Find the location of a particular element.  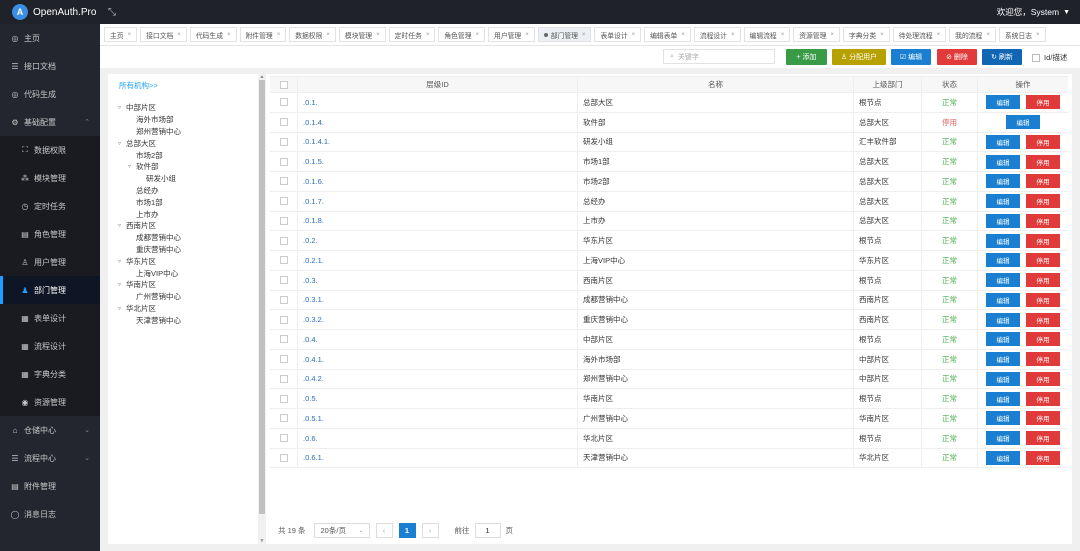

sidebar-item-timer: ◷ 定时任务 is located at coordinates (50, 206).